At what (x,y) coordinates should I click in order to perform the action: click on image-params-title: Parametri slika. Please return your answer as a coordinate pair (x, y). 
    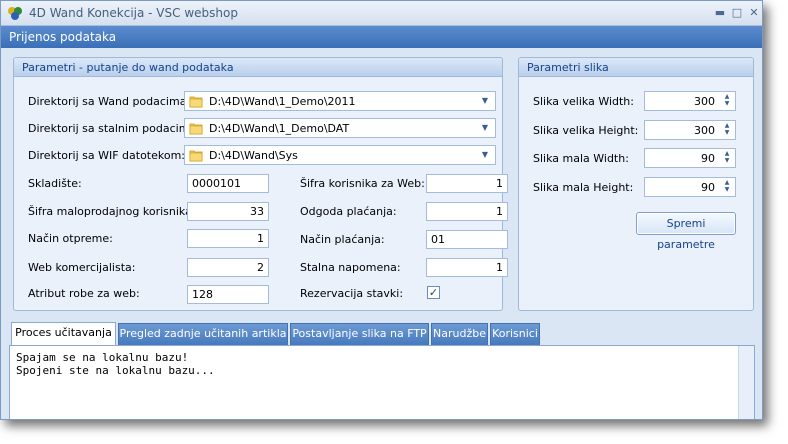
    Looking at the image, I should click on (568, 67).